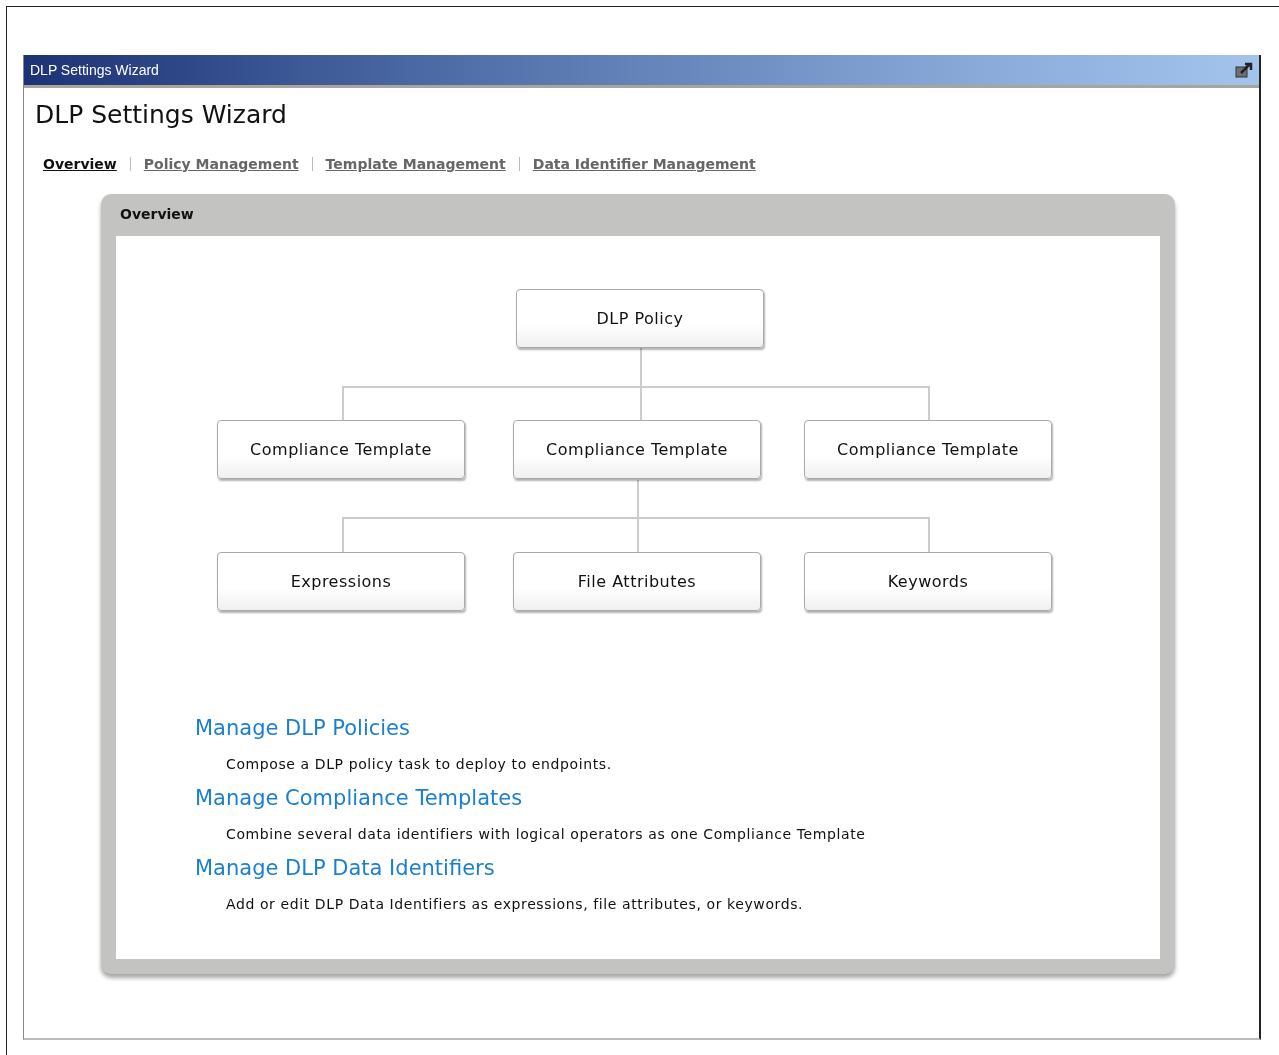 The width and height of the screenshot is (1279, 1055). What do you see at coordinates (359, 798) in the screenshot?
I see `section-link: Manage Compliance Templates` at bounding box center [359, 798].